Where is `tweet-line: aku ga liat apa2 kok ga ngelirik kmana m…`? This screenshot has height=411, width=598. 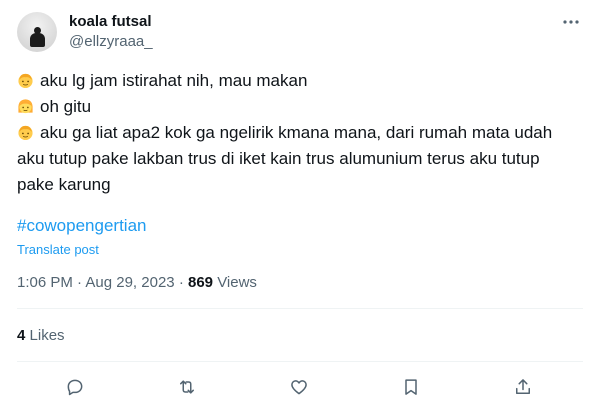
tweet-line: aku ga liat apa2 kok ga ngelirik kmana m… is located at coordinates (300, 133).